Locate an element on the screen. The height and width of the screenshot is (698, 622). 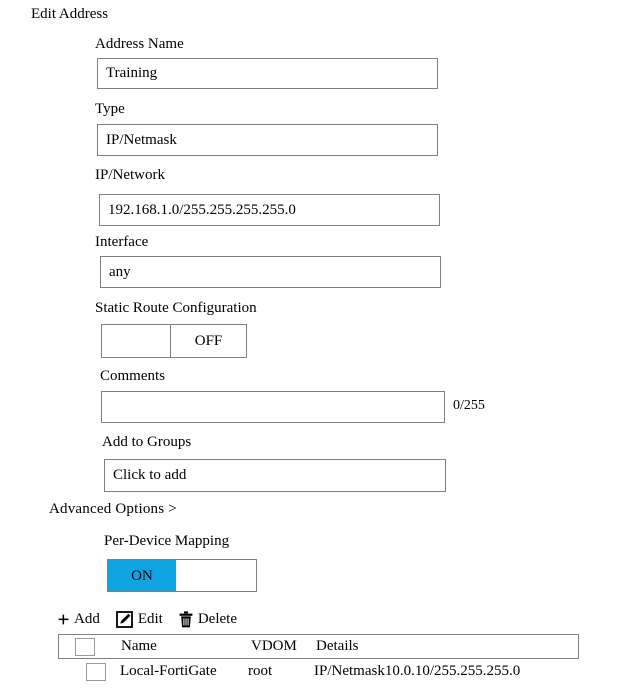
column-header-name: Name is located at coordinates (139, 646).